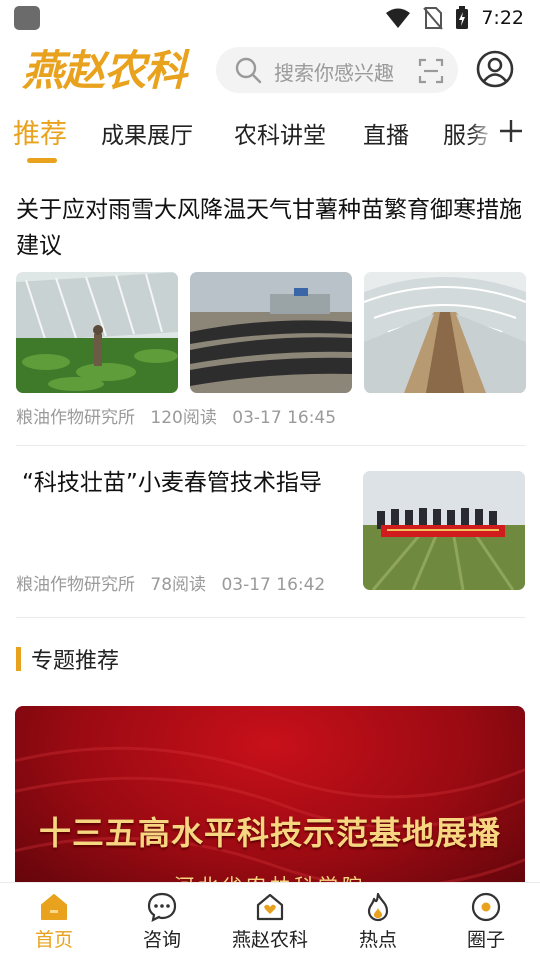 Image resolution: width=540 pixels, height=961 pixels. I want to click on search-placeholder: 搜索你感兴趣, so click(334, 73).